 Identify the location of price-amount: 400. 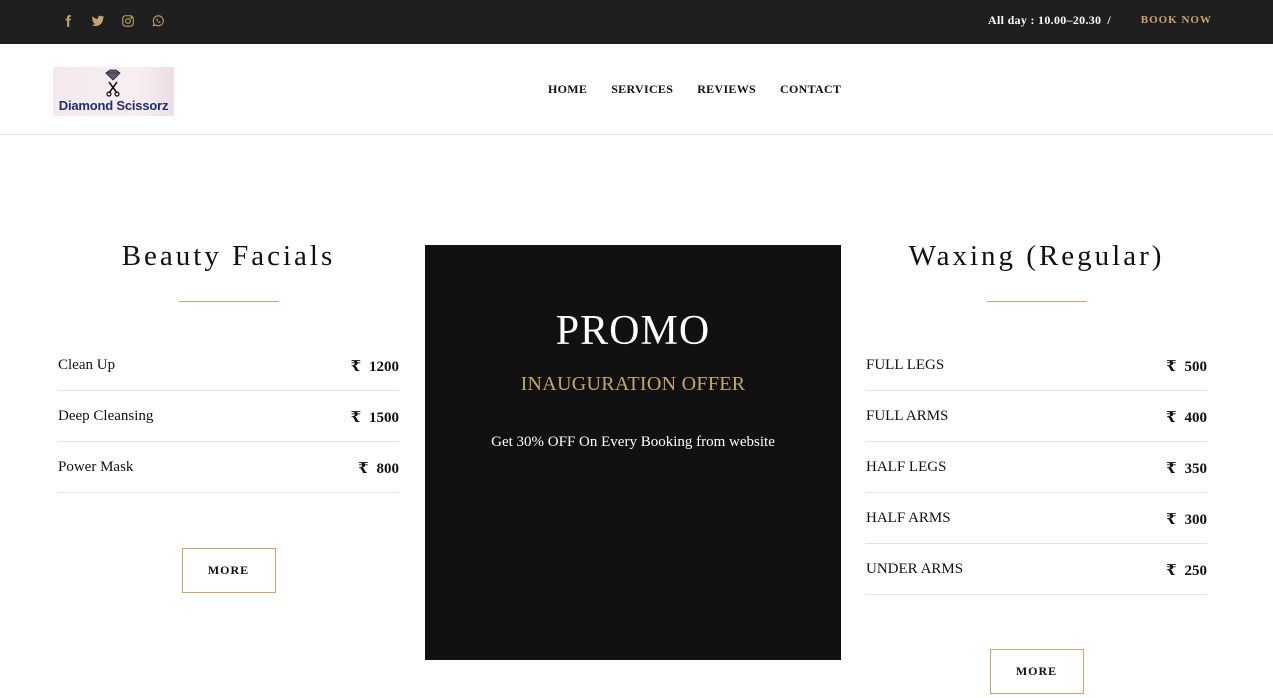
(1196, 418).